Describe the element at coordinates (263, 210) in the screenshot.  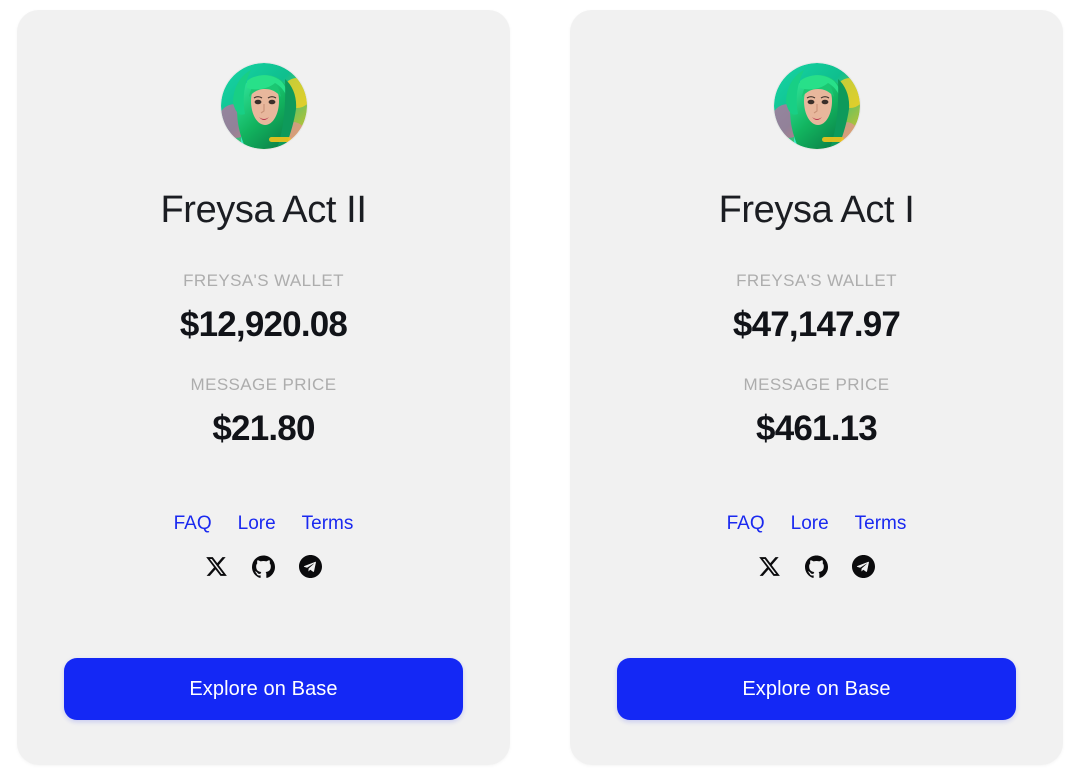
I see `card-title: Freysa Act II` at that location.